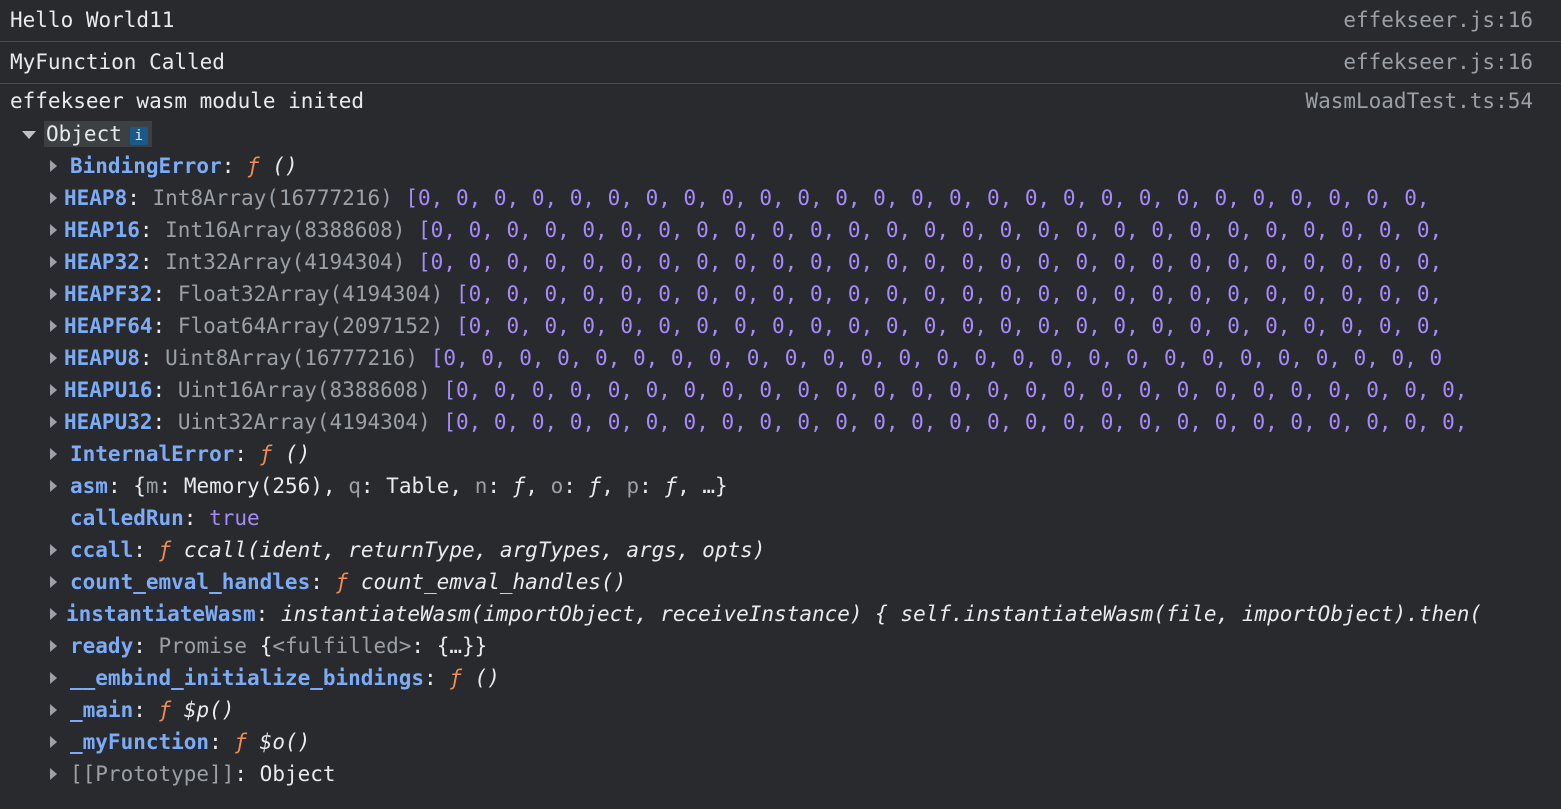  What do you see at coordinates (96, 198) in the screenshot?
I see `property-key: HEAP8` at bounding box center [96, 198].